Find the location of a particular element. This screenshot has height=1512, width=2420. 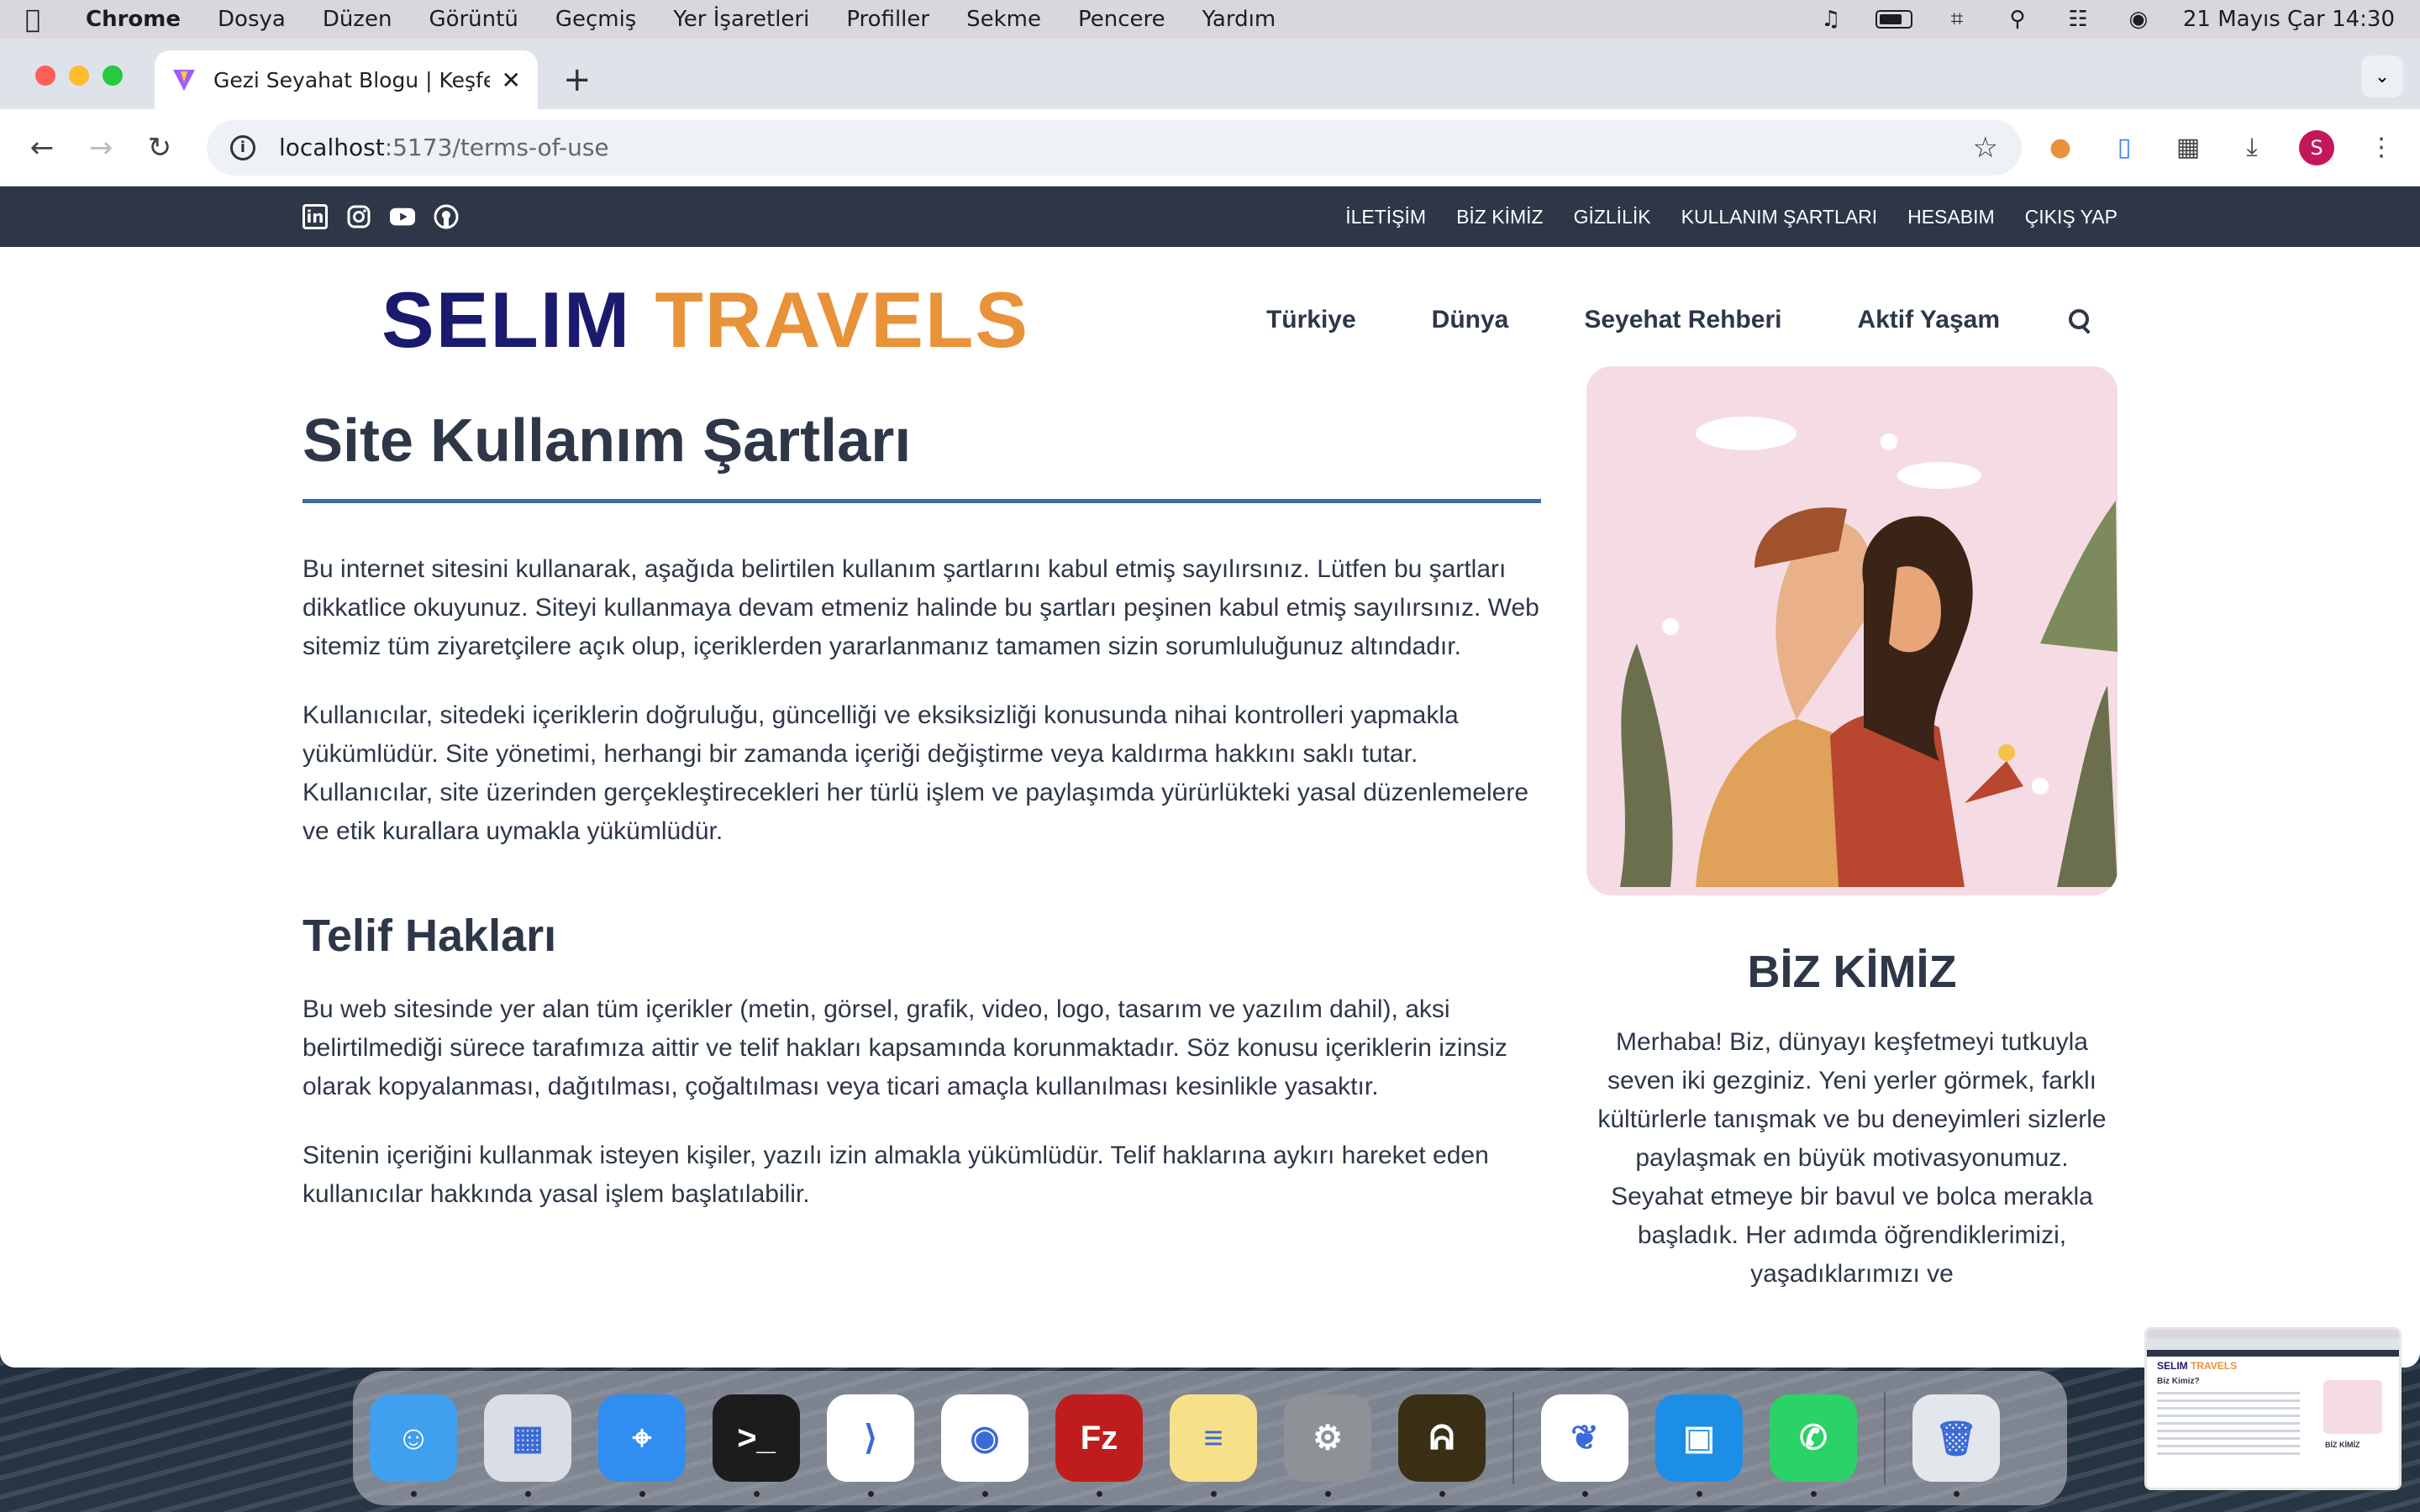

dock-safari-icon: ⌖ is located at coordinates (642, 1445).